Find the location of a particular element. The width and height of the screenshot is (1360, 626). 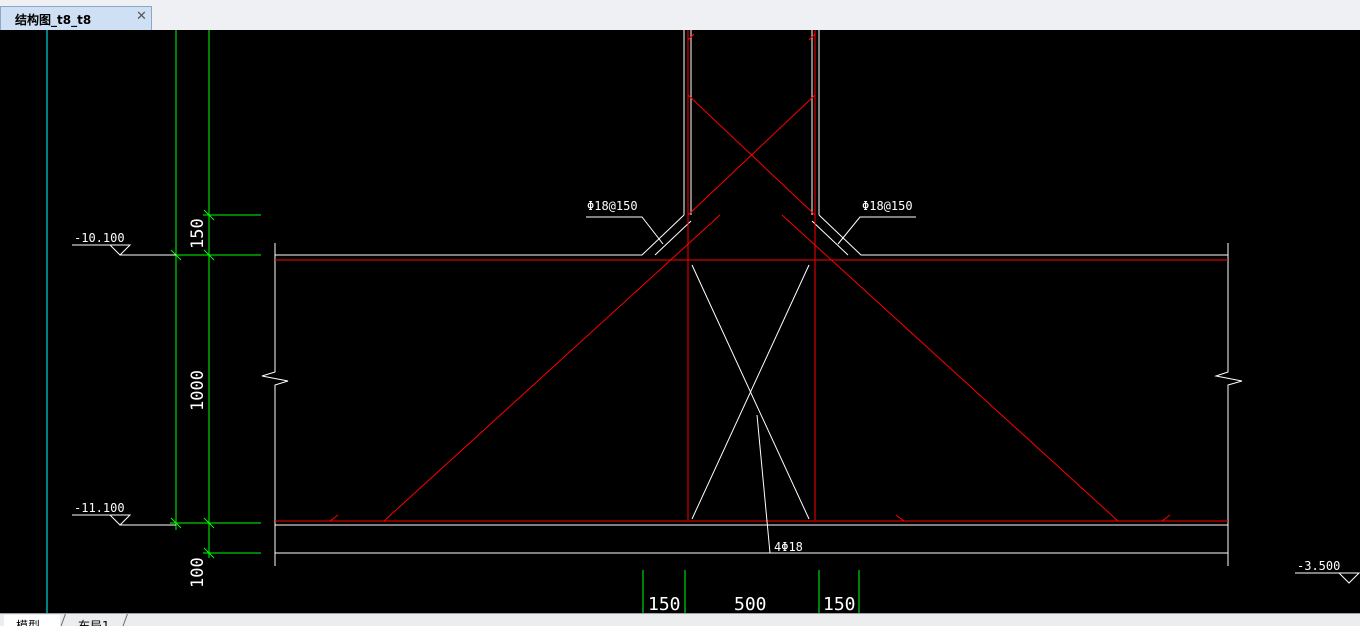

document-tab-bar: 结构图_t8_t8 ✕ is located at coordinates (680, 15).